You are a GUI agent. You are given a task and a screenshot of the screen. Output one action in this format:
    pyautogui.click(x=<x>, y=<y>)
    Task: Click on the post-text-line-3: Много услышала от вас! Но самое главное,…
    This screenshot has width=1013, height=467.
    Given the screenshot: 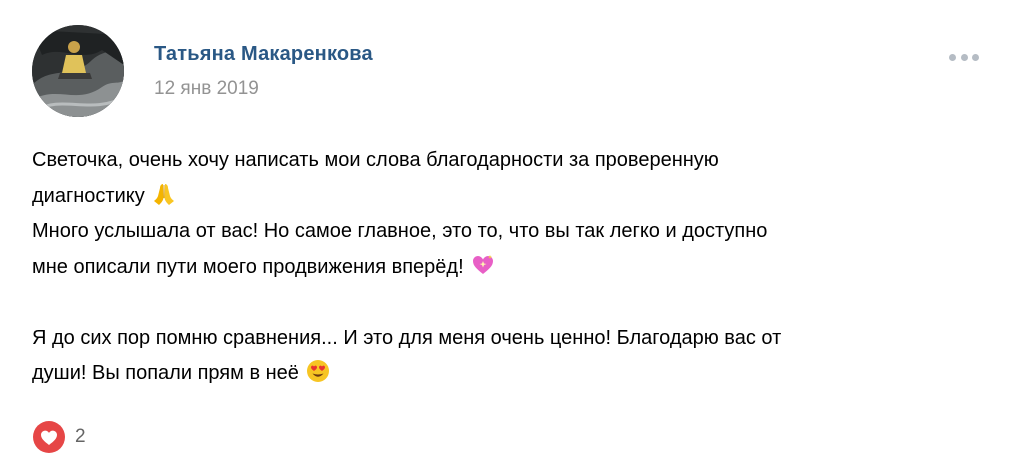 What is the action you would take?
    pyautogui.click(x=400, y=231)
    